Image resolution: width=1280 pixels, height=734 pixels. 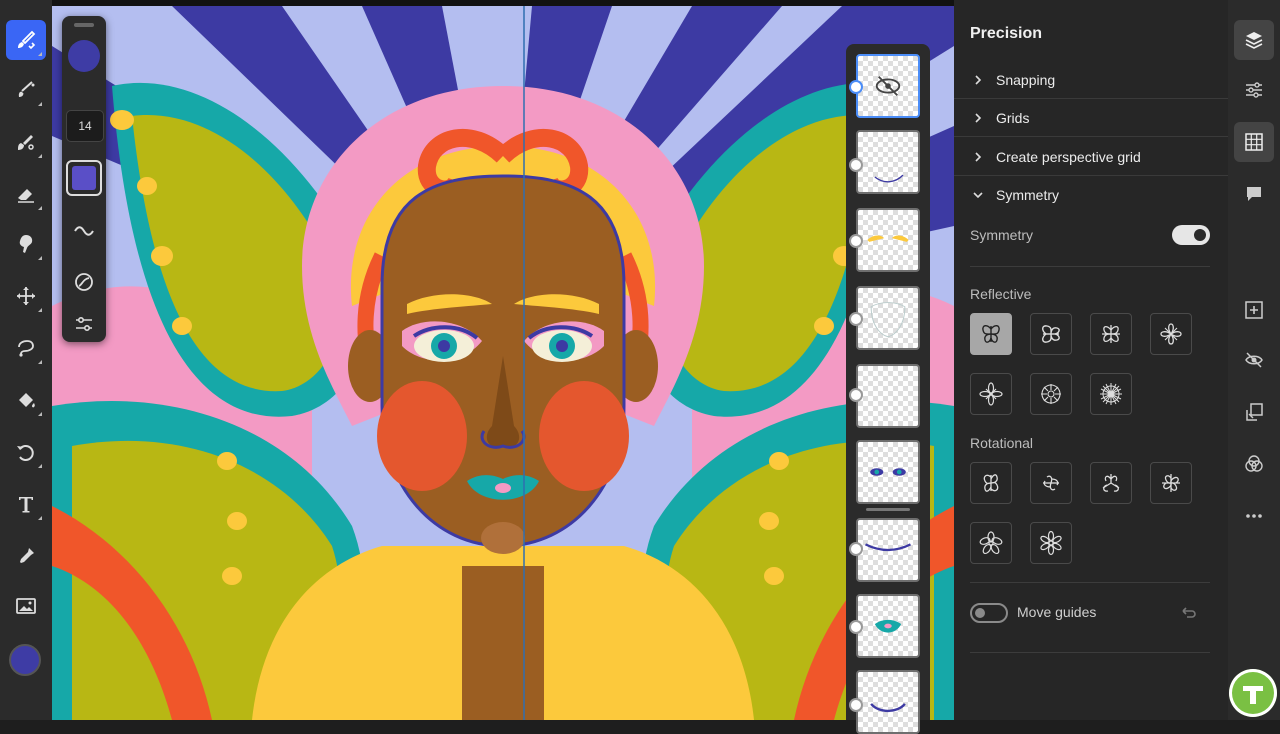 I want to click on pixel-brush-tool, so click(x=26, y=40).